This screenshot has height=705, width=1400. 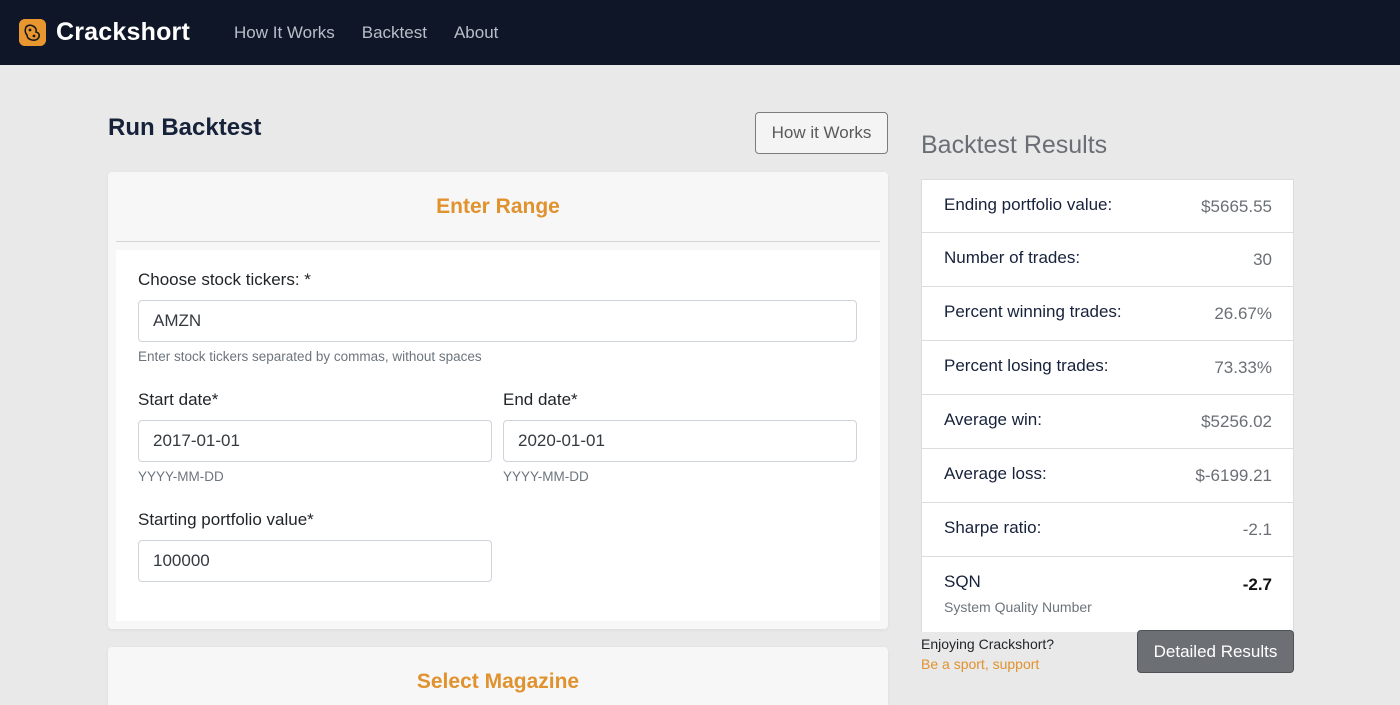 I want to click on how-it-works-button: How it Works, so click(x=821, y=133).